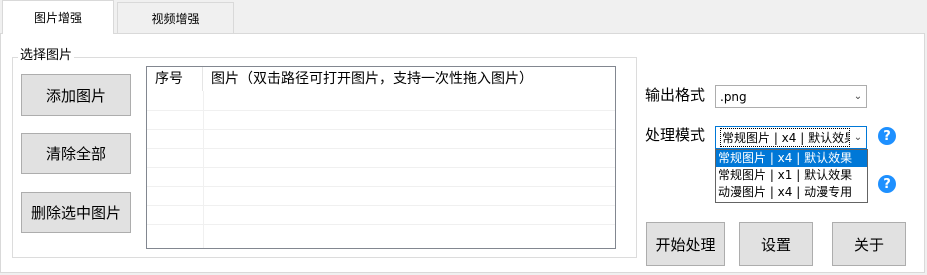  What do you see at coordinates (76, 95) in the screenshot?
I see `add-image-button: 添加图片` at bounding box center [76, 95].